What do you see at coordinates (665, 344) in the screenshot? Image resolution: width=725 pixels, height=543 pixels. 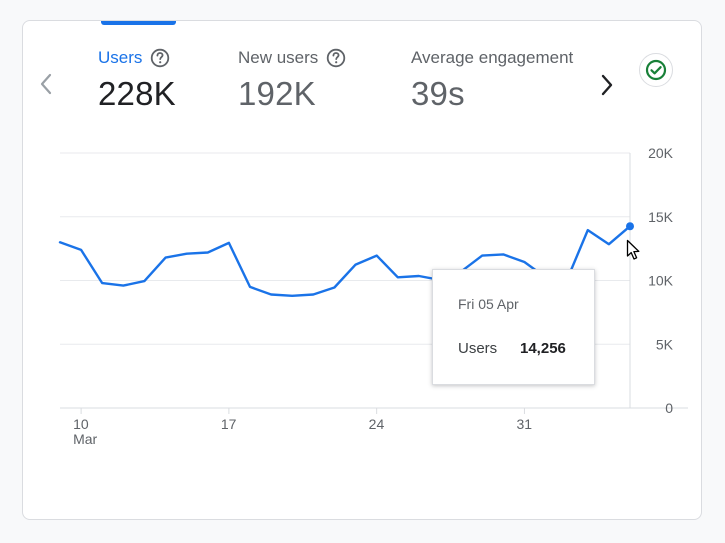 I see `y-tick-label: 5K` at bounding box center [665, 344].